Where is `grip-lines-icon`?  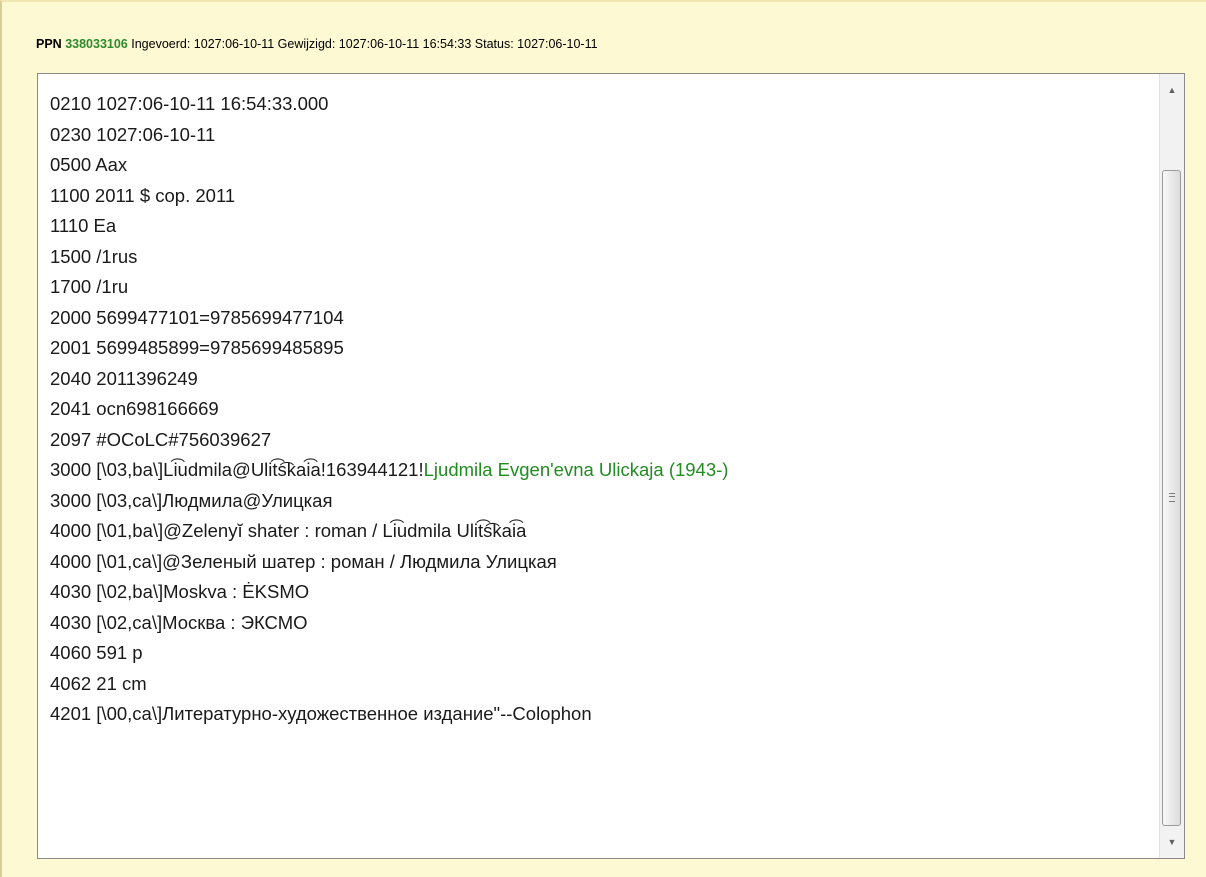
grip-lines-icon is located at coordinates (1172, 497).